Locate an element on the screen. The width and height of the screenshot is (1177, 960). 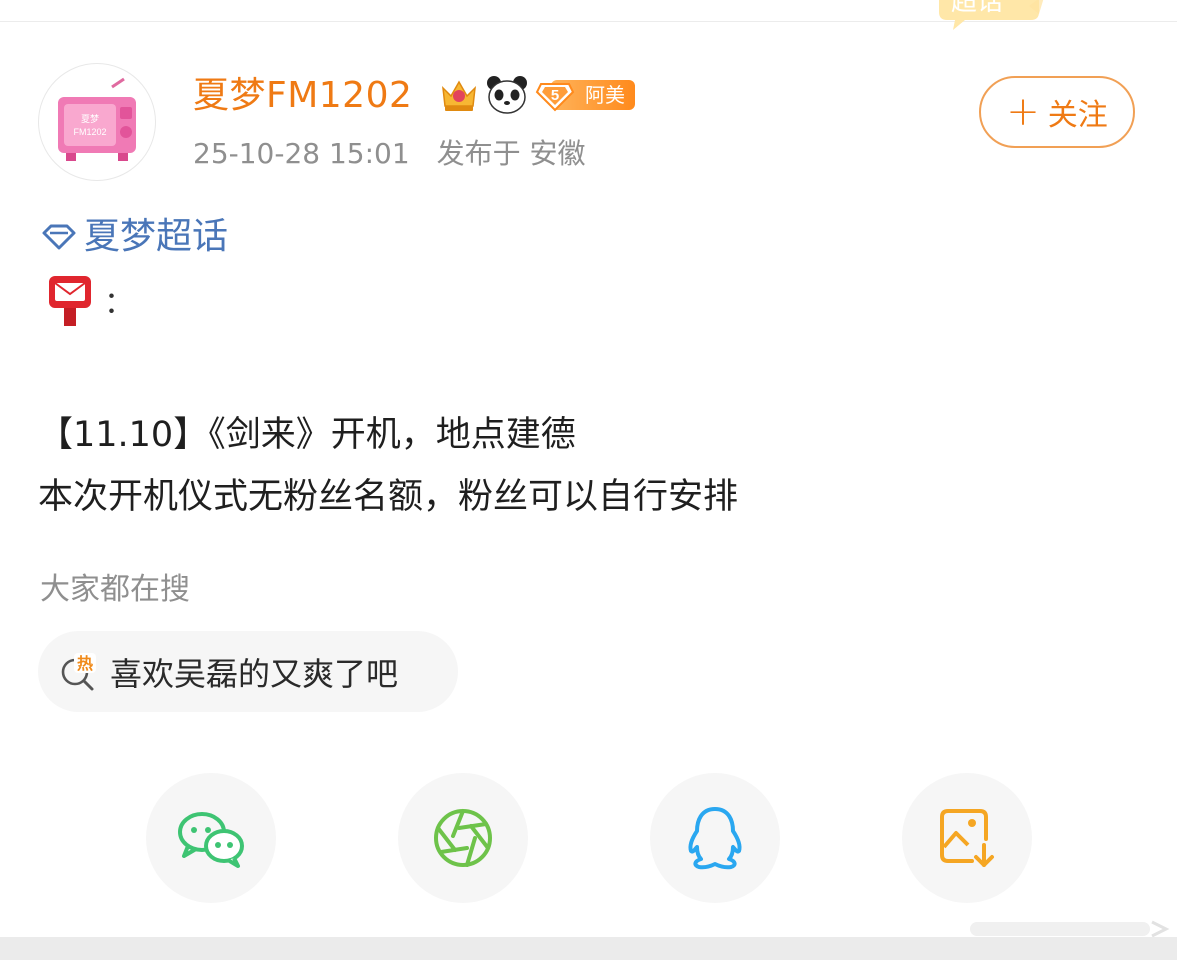
username: 夏梦FM1202 is located at coordinates (302, 96).